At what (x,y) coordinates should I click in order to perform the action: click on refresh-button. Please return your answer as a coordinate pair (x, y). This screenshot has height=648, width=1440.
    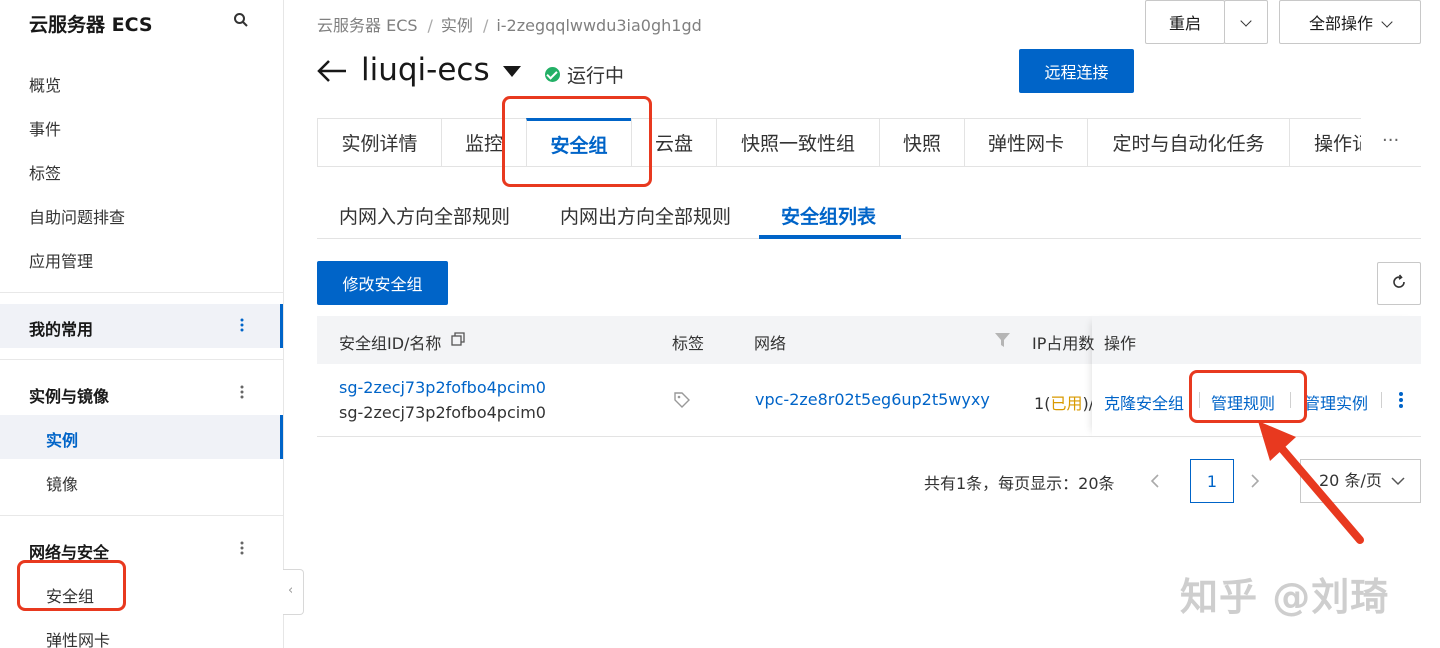
    Looking at the image, I should click on (1399, 283).